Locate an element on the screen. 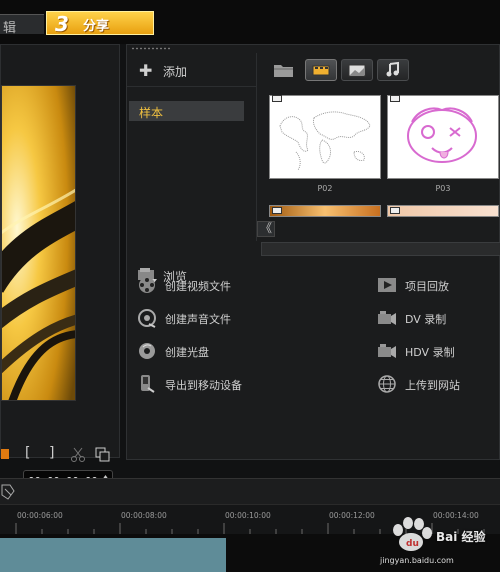 The height and width of the screenshot is (572, 500). thumbnail-p02 is located at coordinates (325, 137).